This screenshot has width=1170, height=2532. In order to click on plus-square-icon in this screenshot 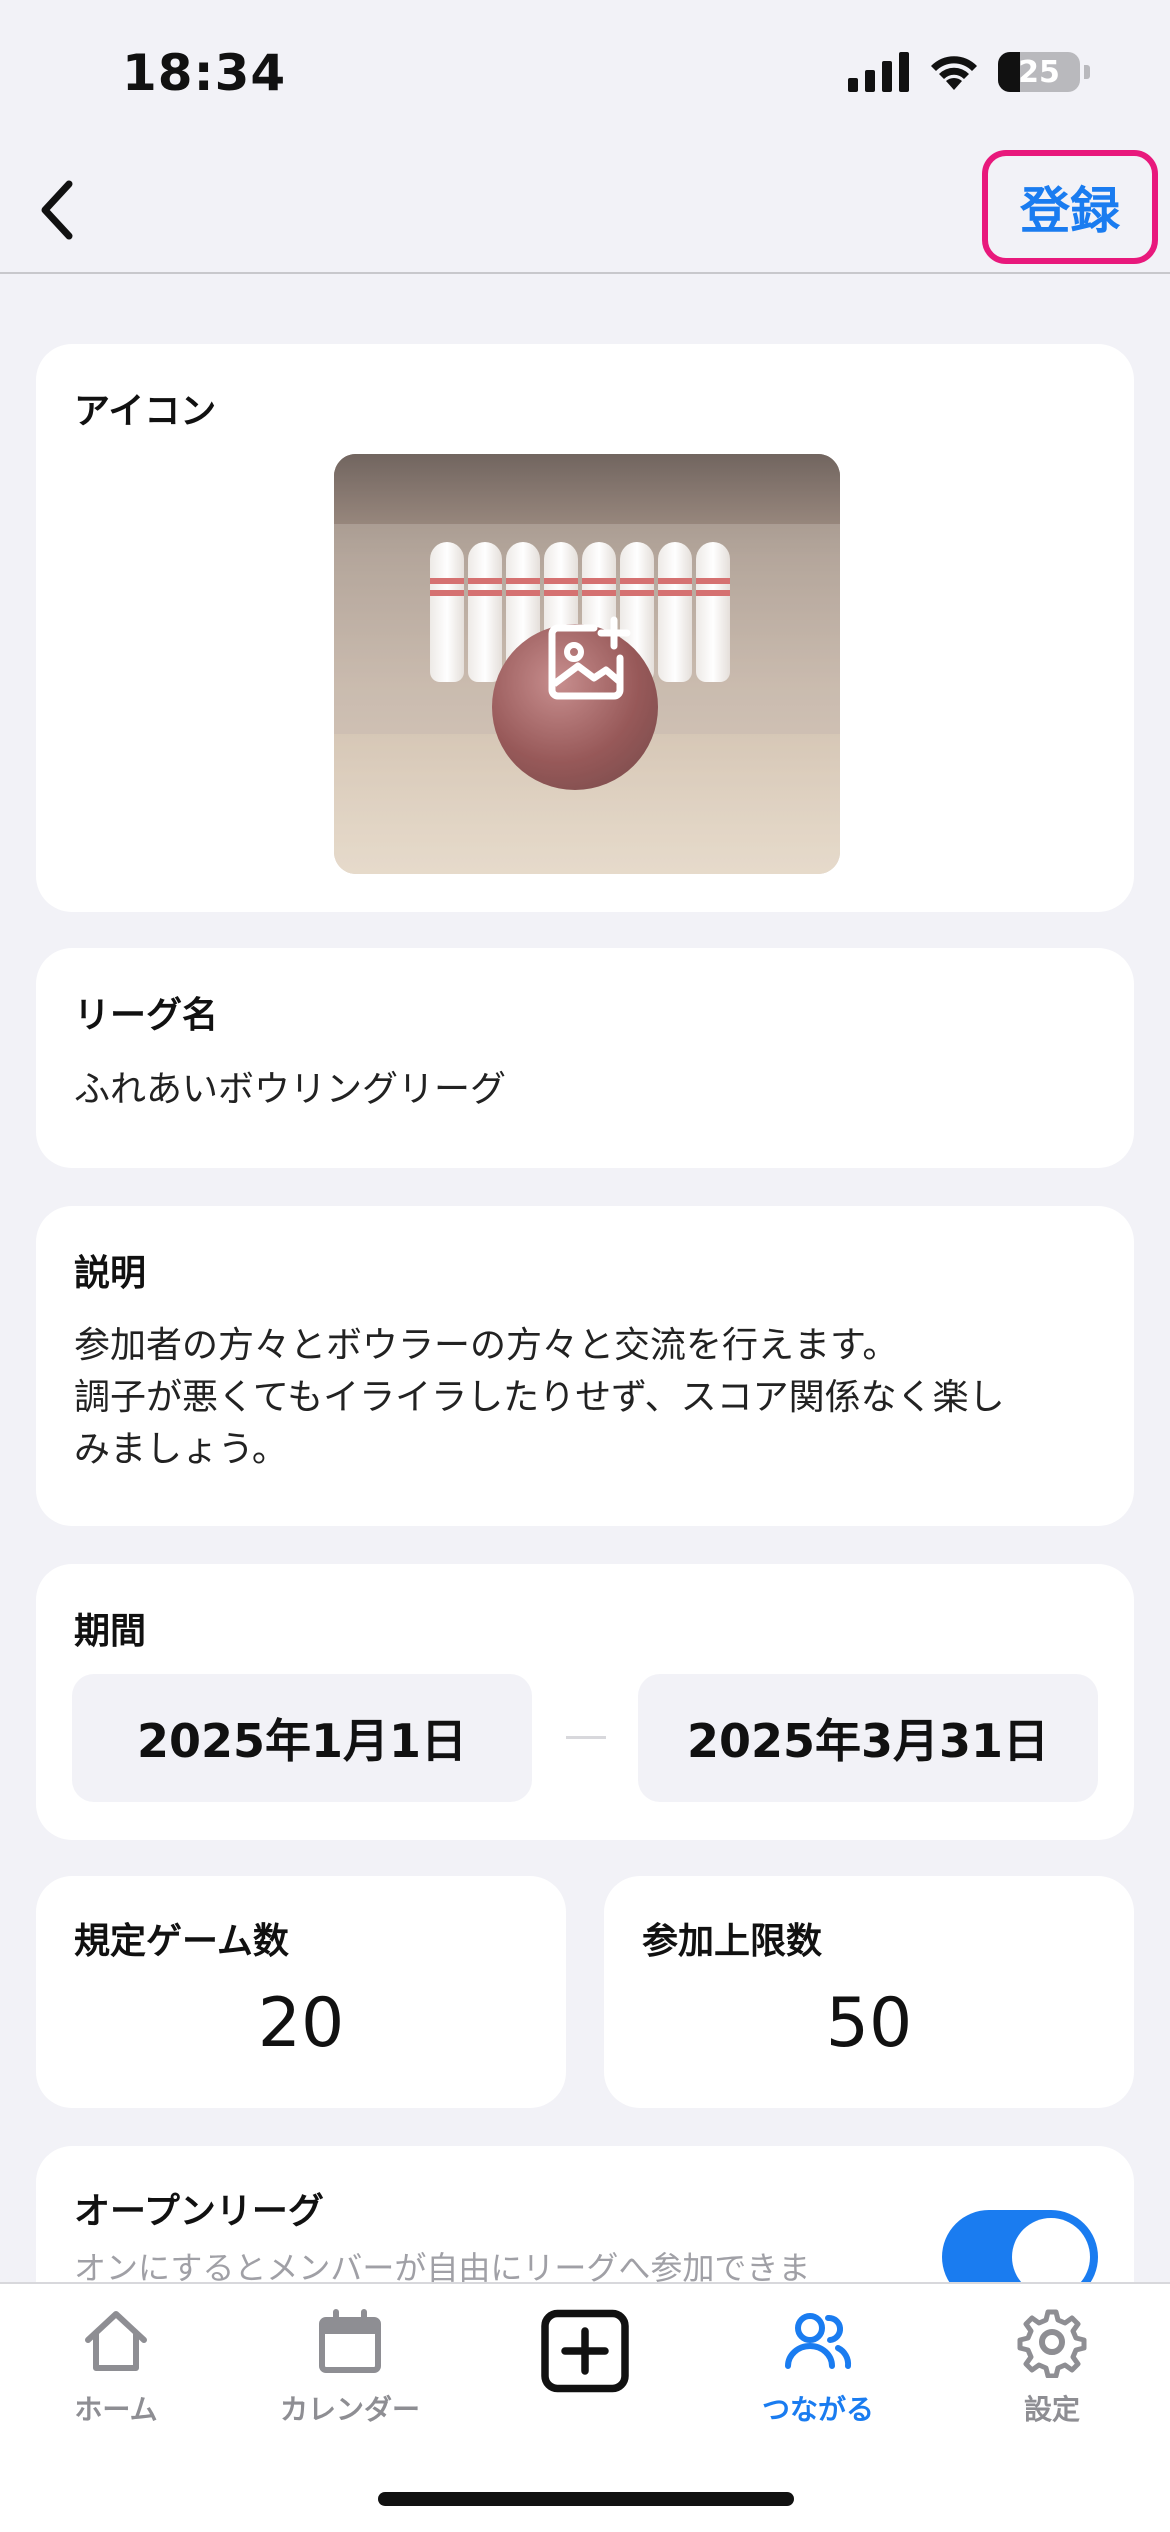, I will do `click(585, 2351)`.